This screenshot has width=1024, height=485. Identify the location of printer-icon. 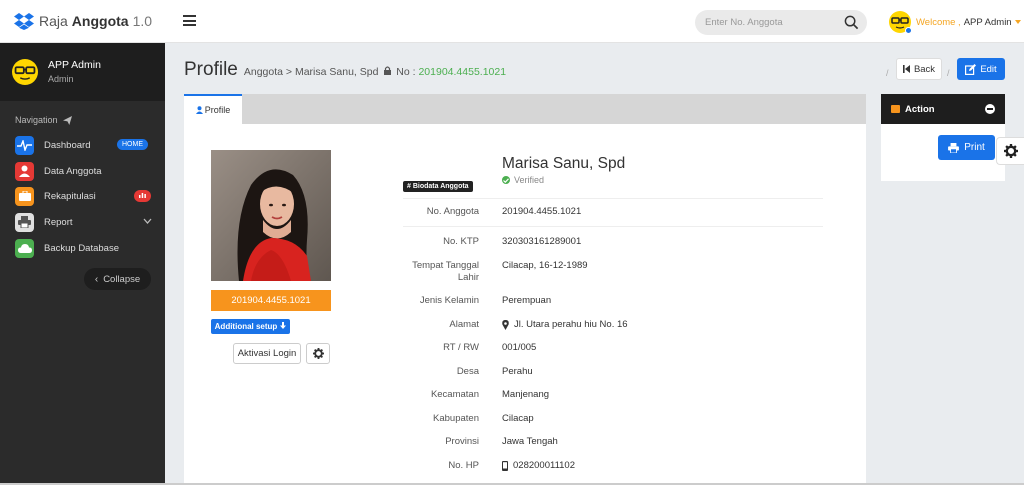
(24, 222).